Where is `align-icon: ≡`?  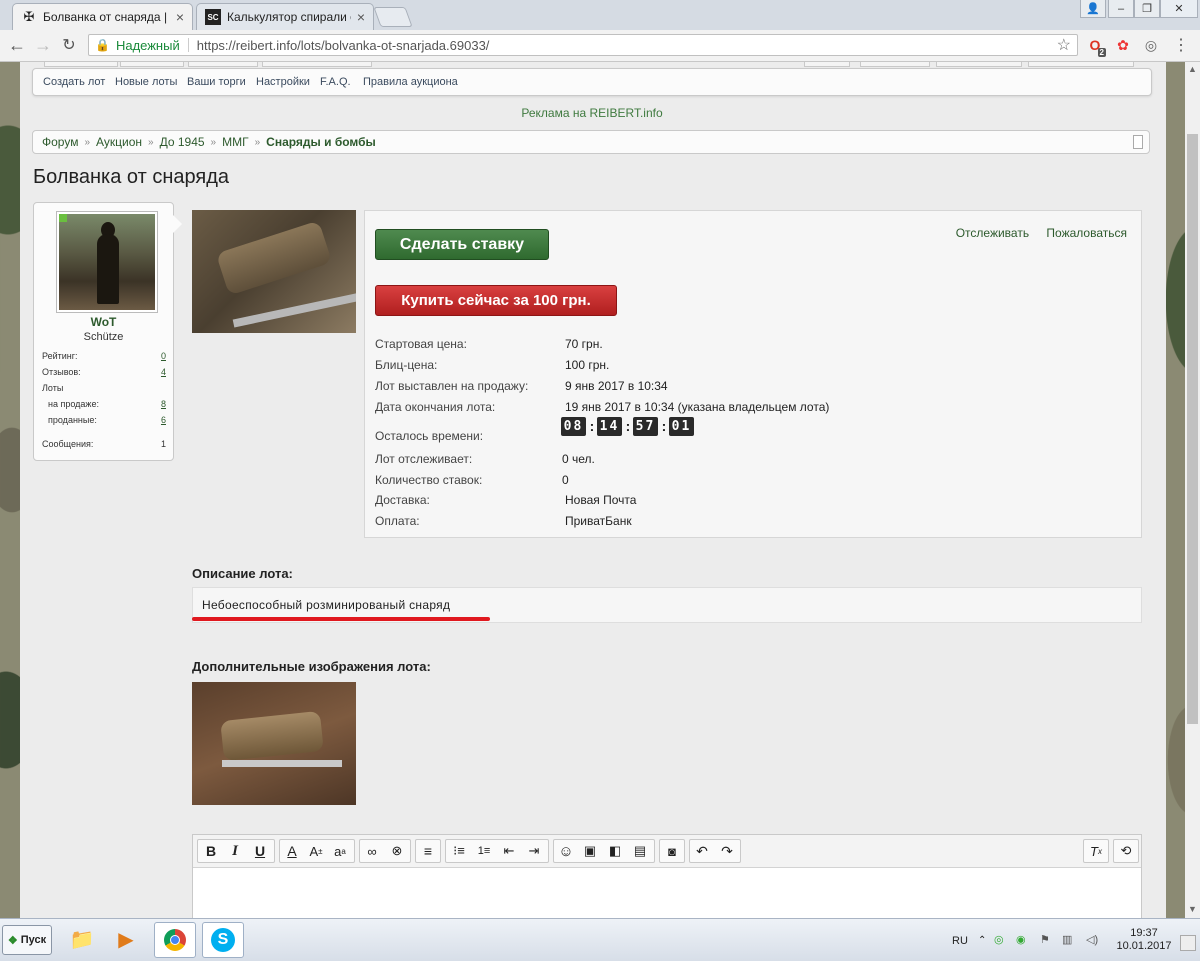 align-icon: ≡ is located at coordinates (428, 851).